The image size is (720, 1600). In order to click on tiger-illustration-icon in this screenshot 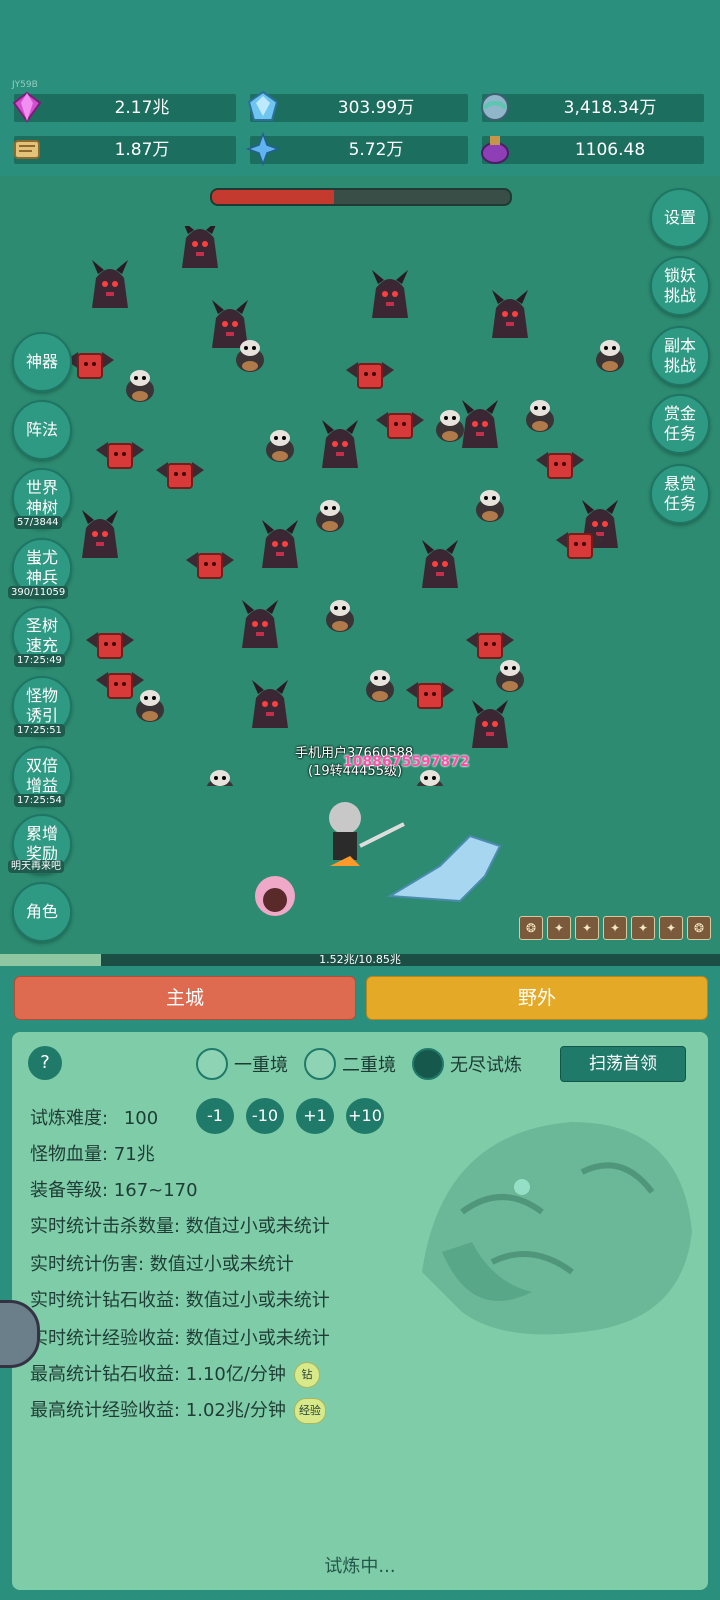, I will do `click(557, 1228)`.